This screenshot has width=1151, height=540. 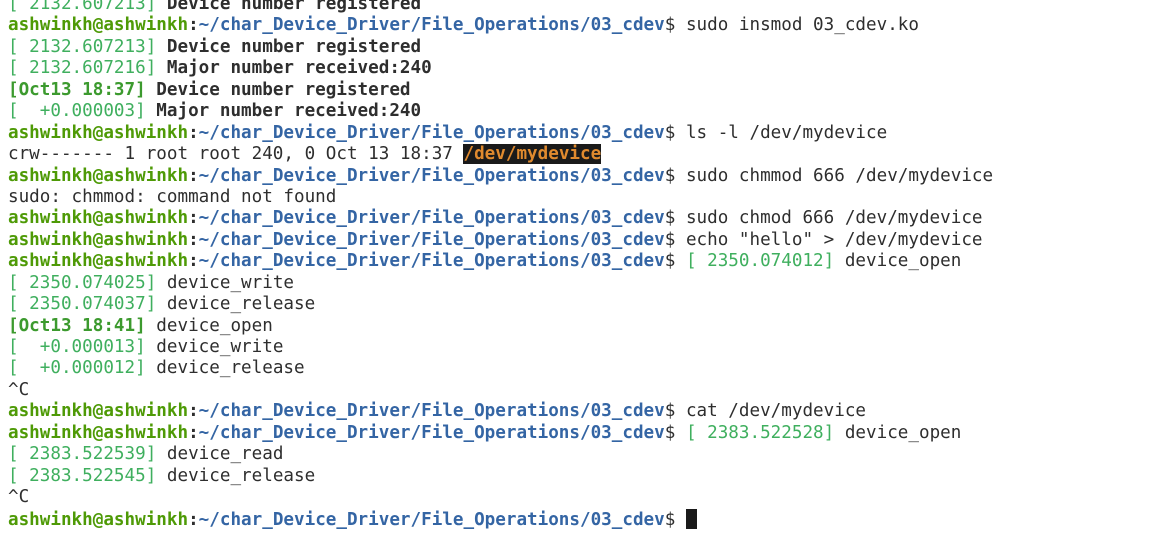 What do you see at coordinates (87, 475) in the screenshot?
I see `log-timestamp: [ 2383.522545]` at bounding box center [87, 475].